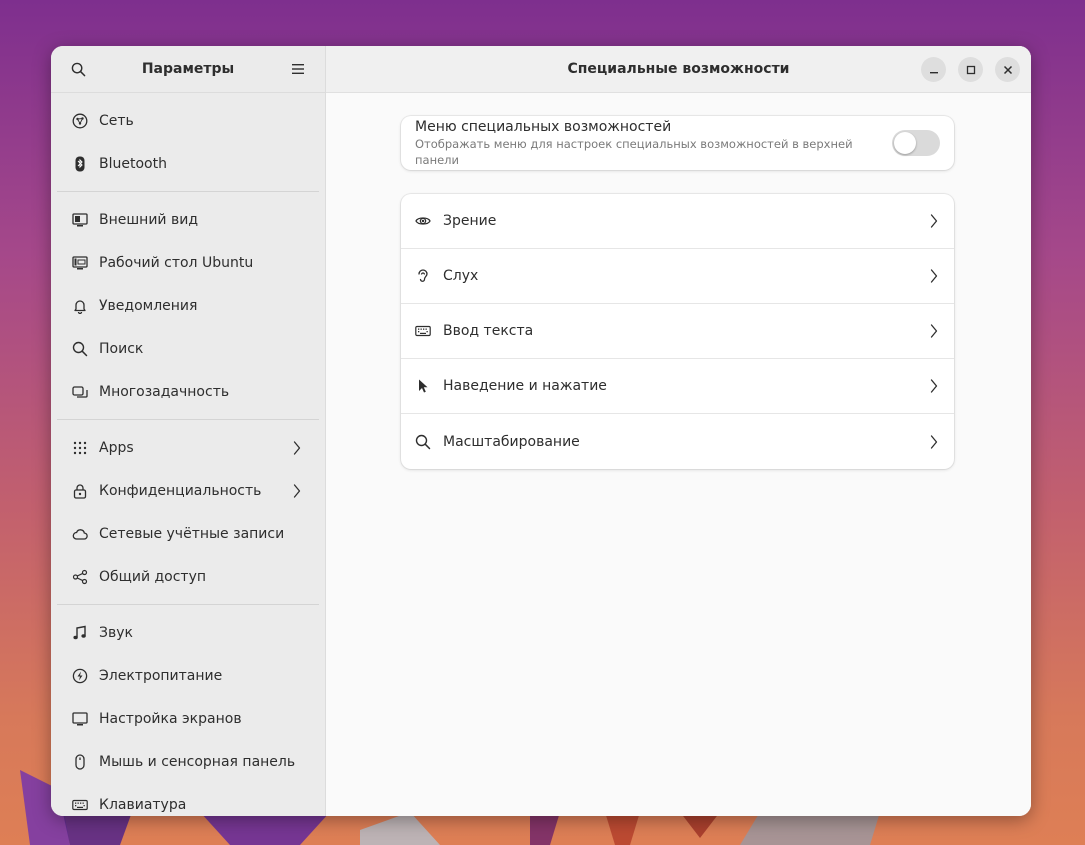  Describe the element at coordinates (80, 220) in the screenshot. I see `appearance-icon` at that location.